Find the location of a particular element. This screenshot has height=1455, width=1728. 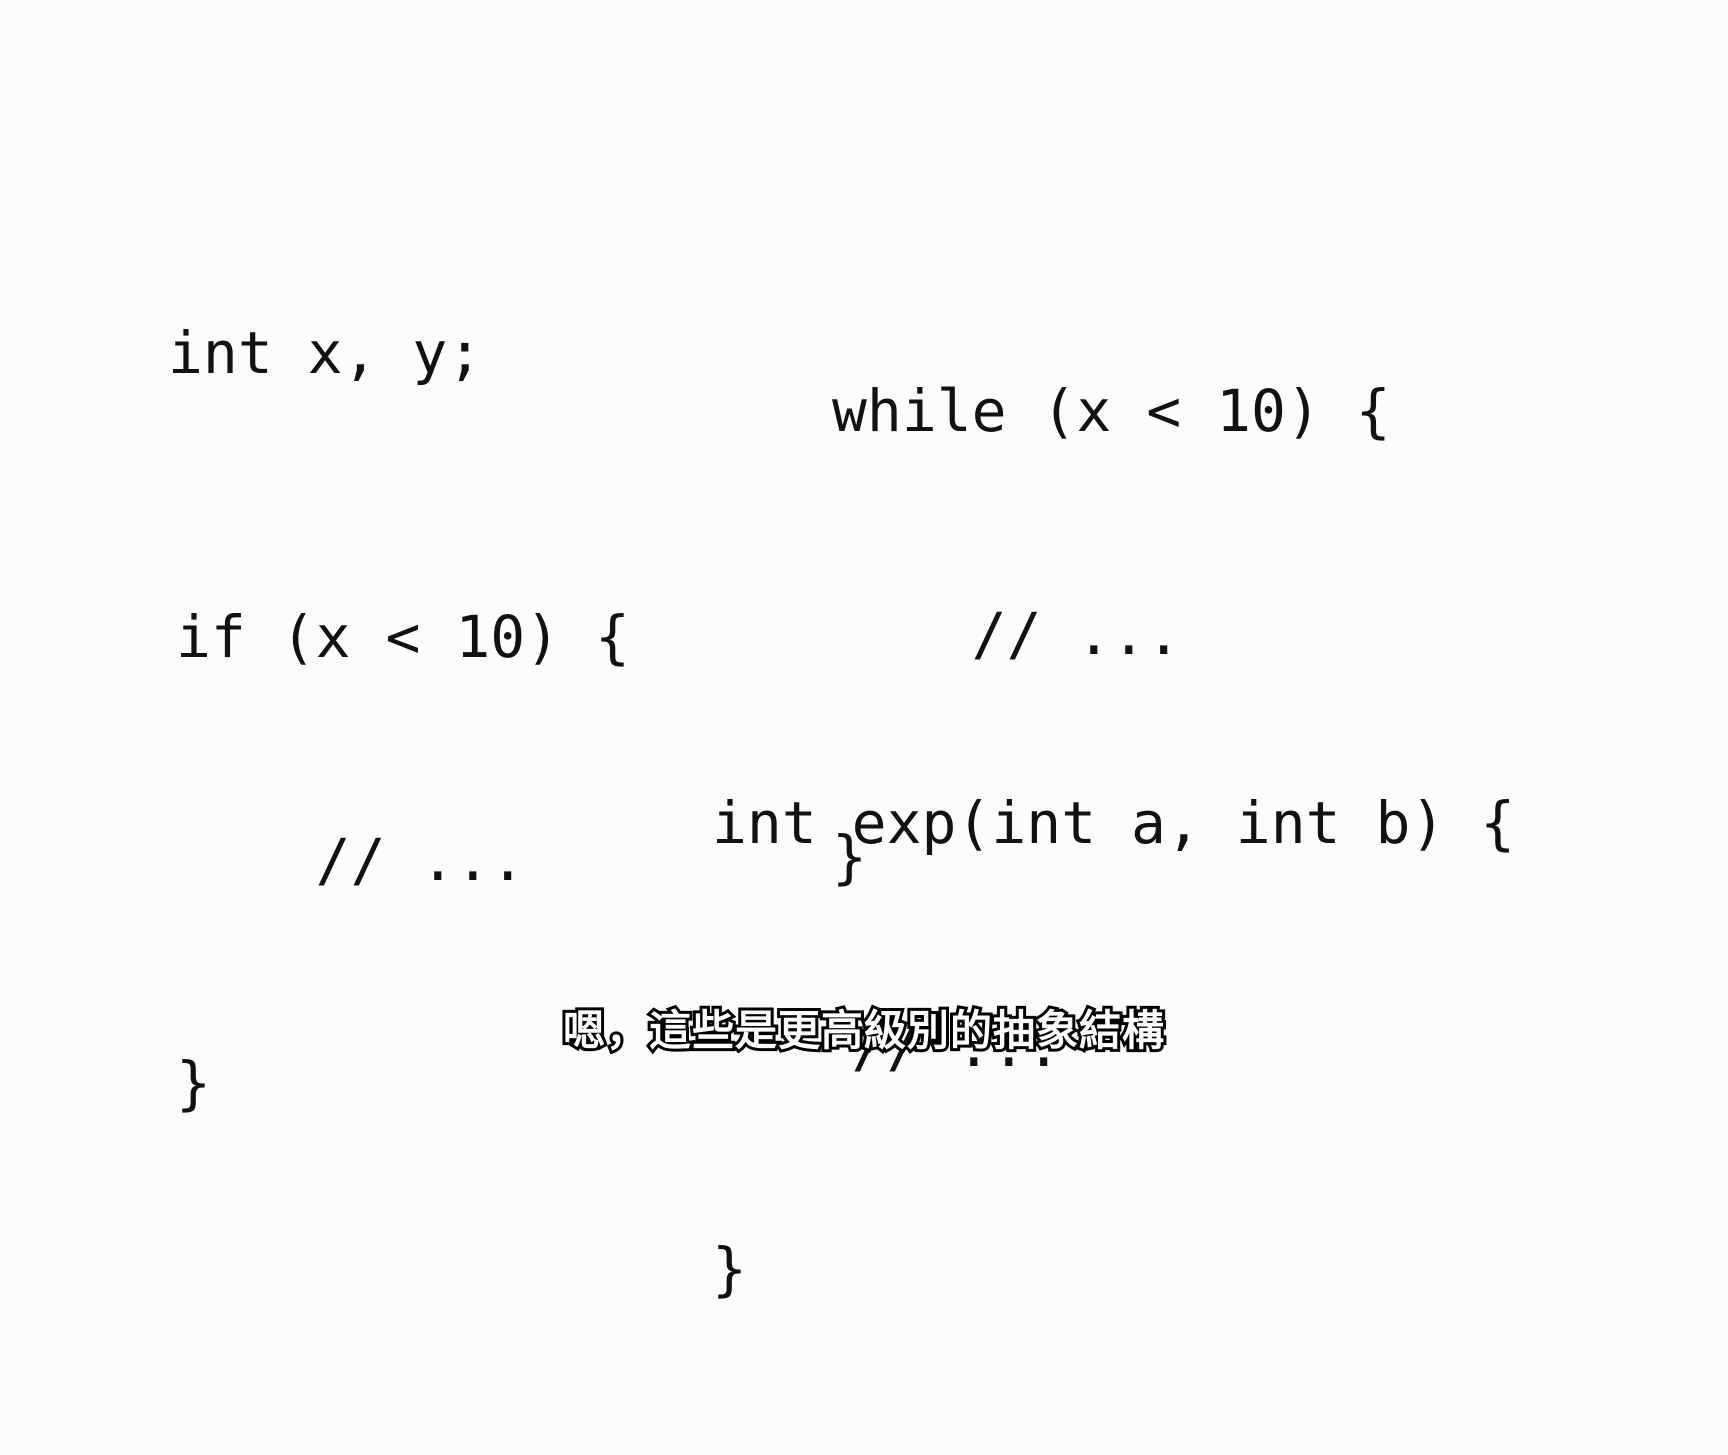

code-line: int exp(int a, int b) { is located at coordinates (1114, 823).